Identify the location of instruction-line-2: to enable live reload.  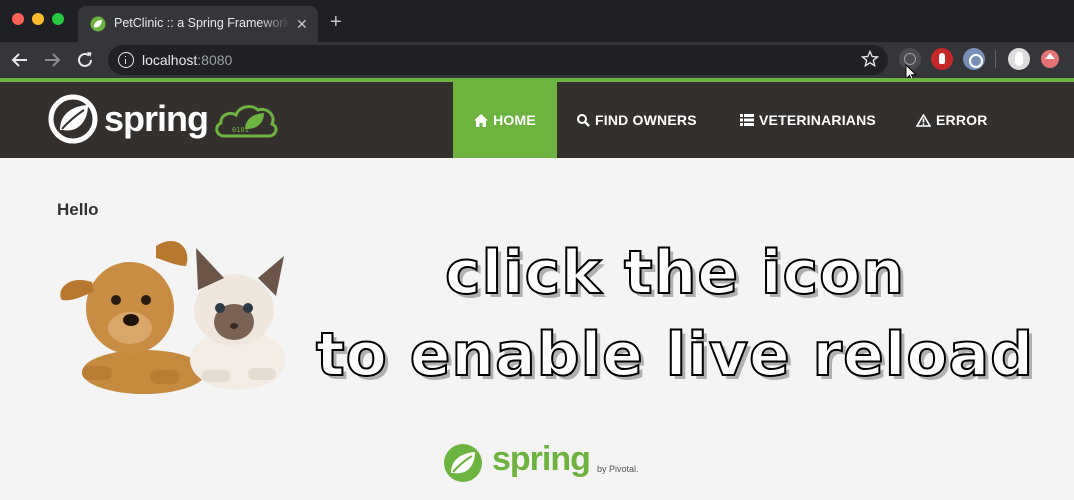
(675, 355).